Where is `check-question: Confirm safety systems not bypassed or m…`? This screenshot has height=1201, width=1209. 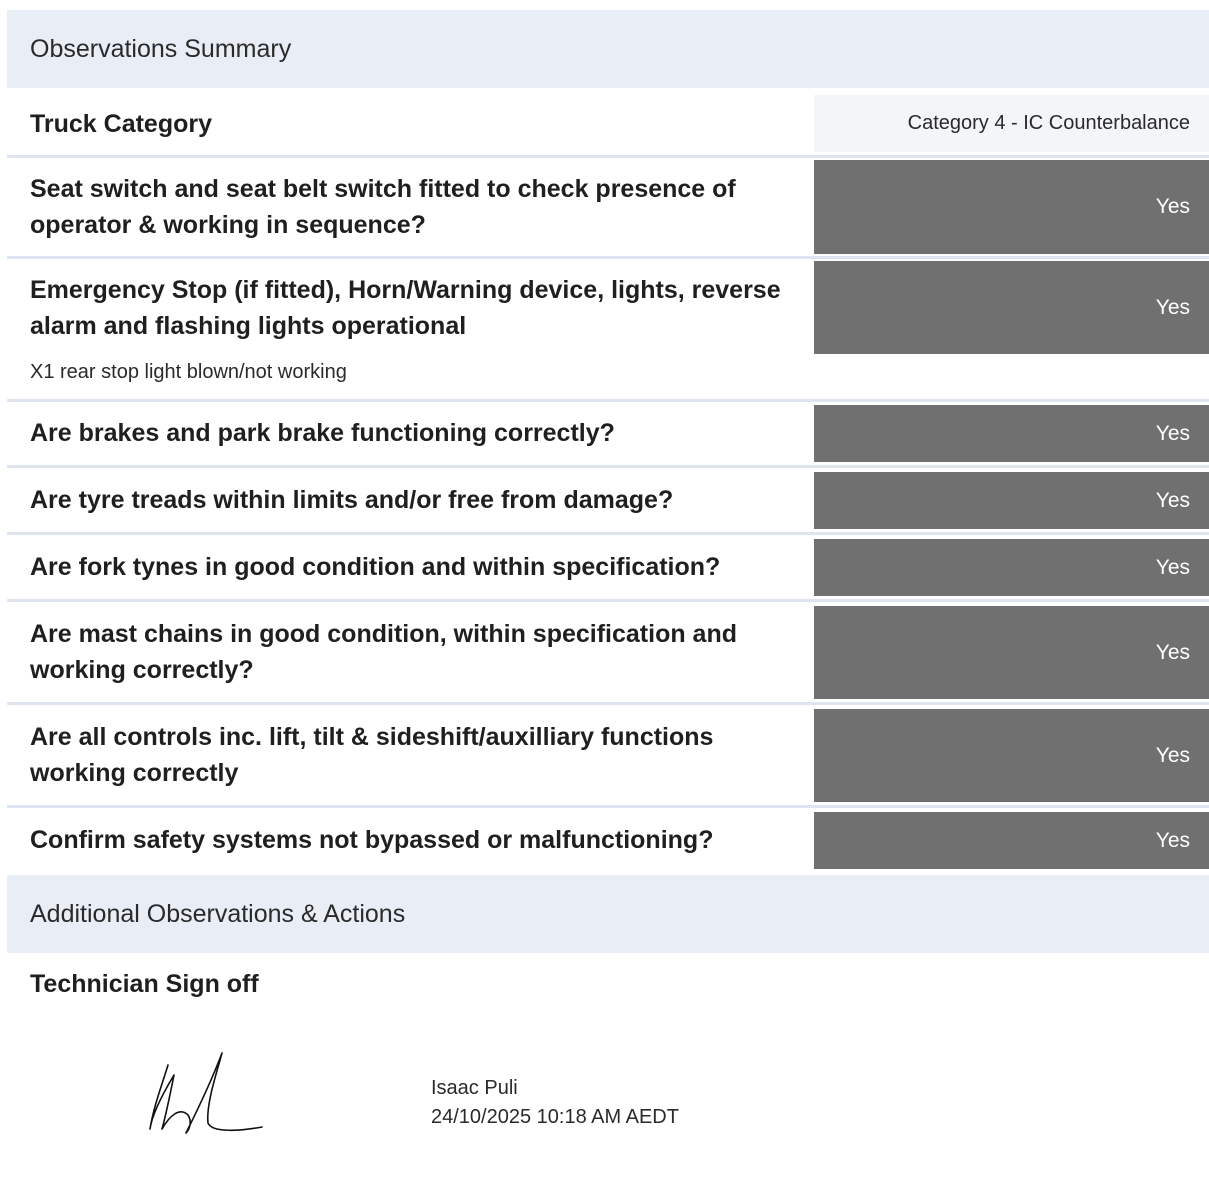
check-question: Confirm safety systems not bypassed or m… is located at coordinates (372, 840).